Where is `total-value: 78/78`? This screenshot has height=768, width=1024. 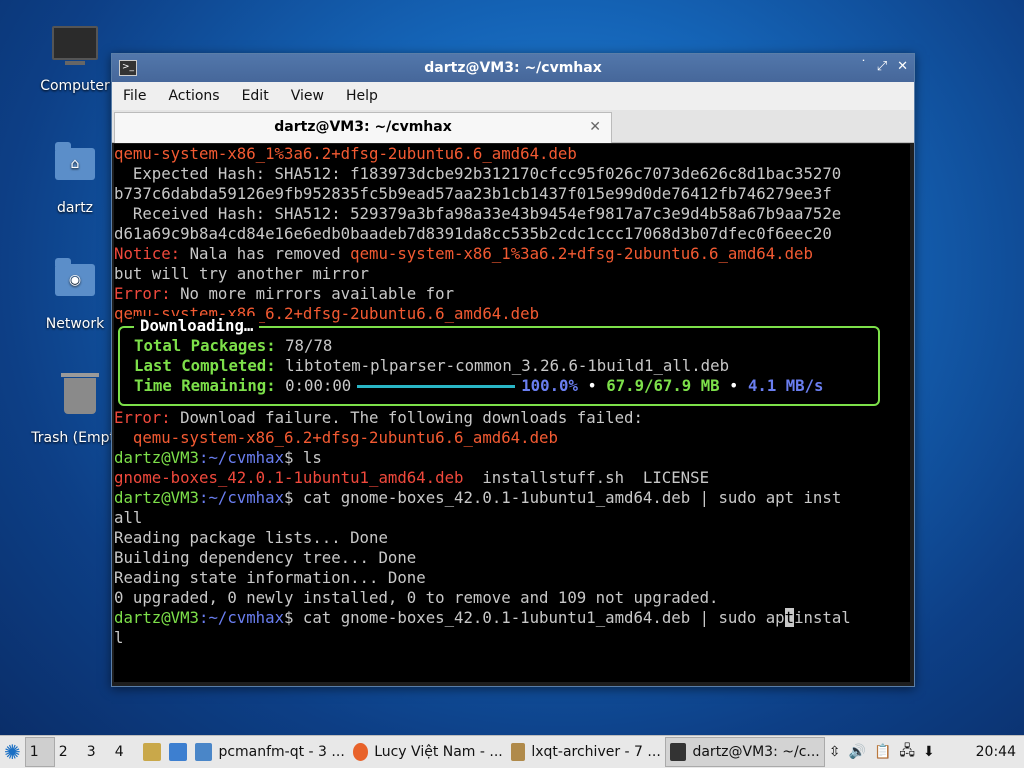
total-value: 78/78 is located at coordinates (304, 345).